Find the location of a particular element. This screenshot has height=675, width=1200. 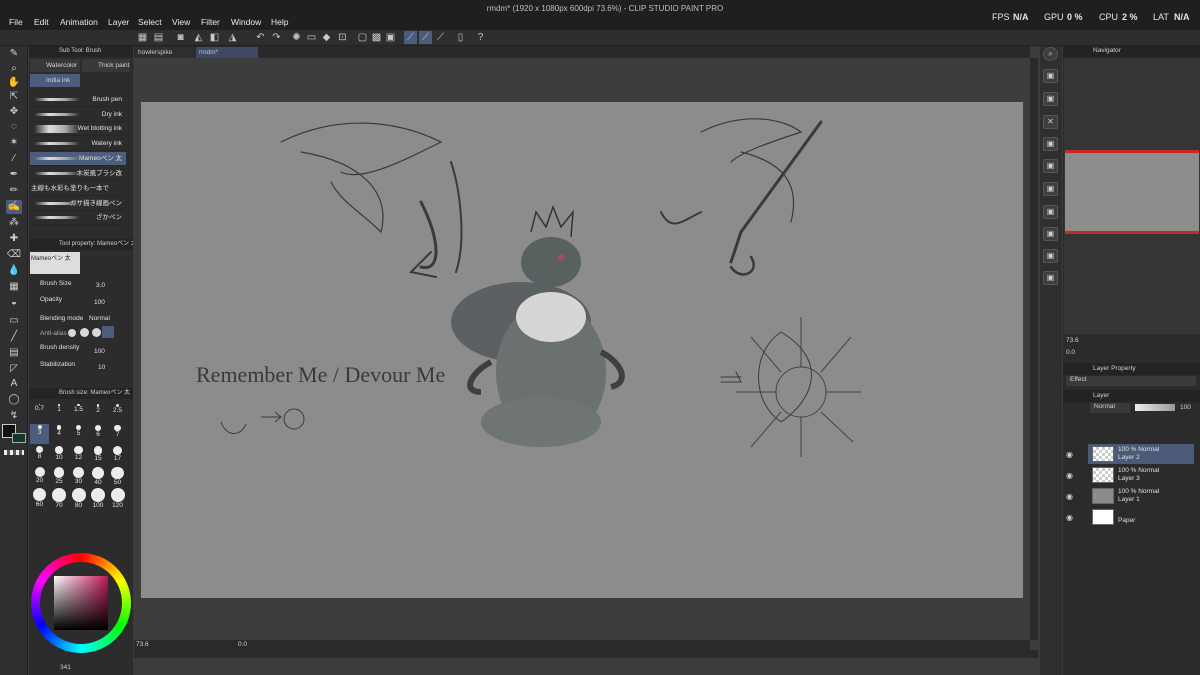

tab-rmdm: rmdm* is located at coordinates (227, 52).